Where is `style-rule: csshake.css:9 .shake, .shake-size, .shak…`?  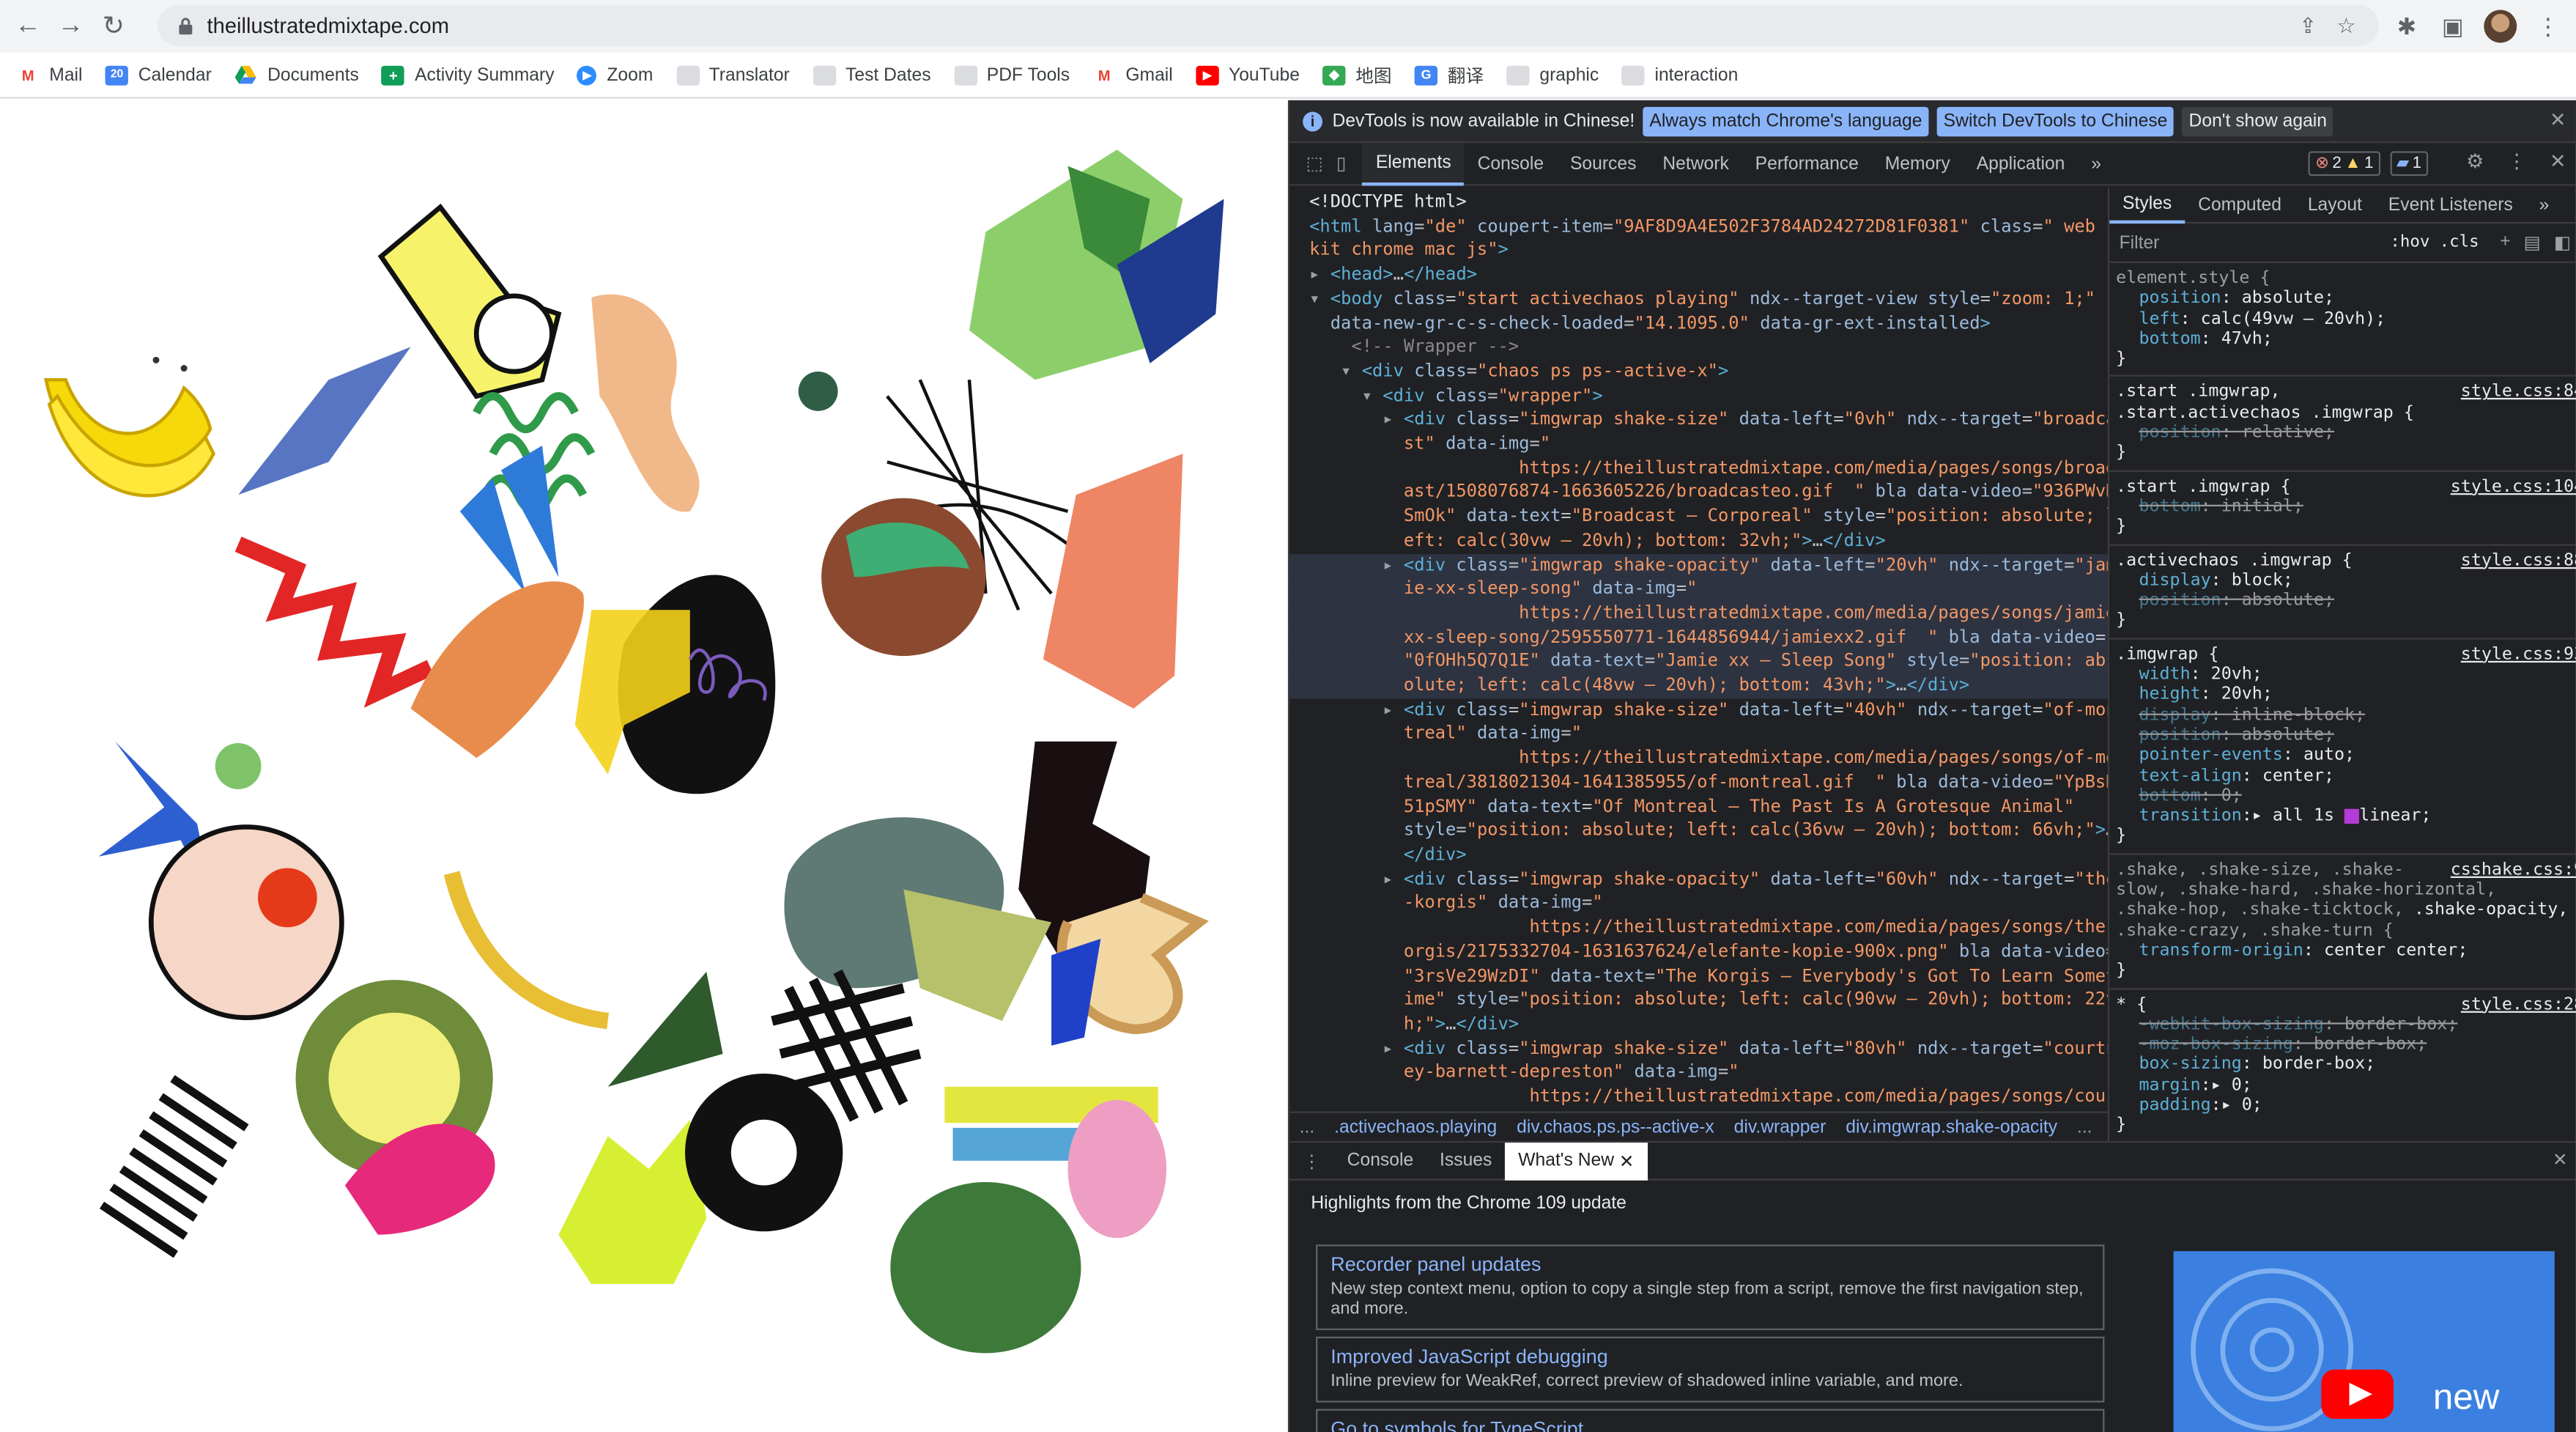
style-rule: csshake.css:9 .shake, .shake-size, .shak… is located at coordinates (2342, 922).